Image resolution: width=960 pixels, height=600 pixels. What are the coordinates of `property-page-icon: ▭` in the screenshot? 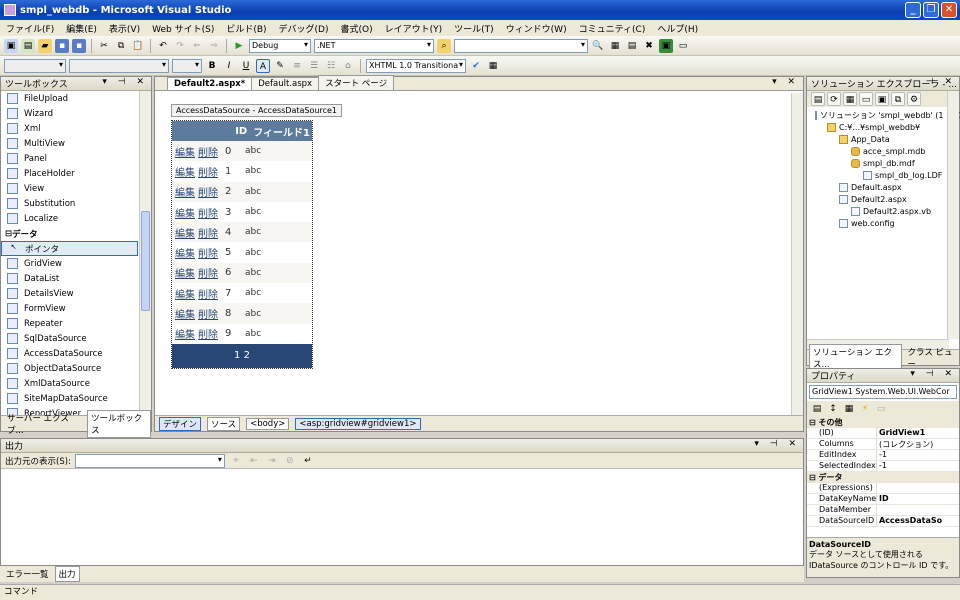 It's located at (881, 409).